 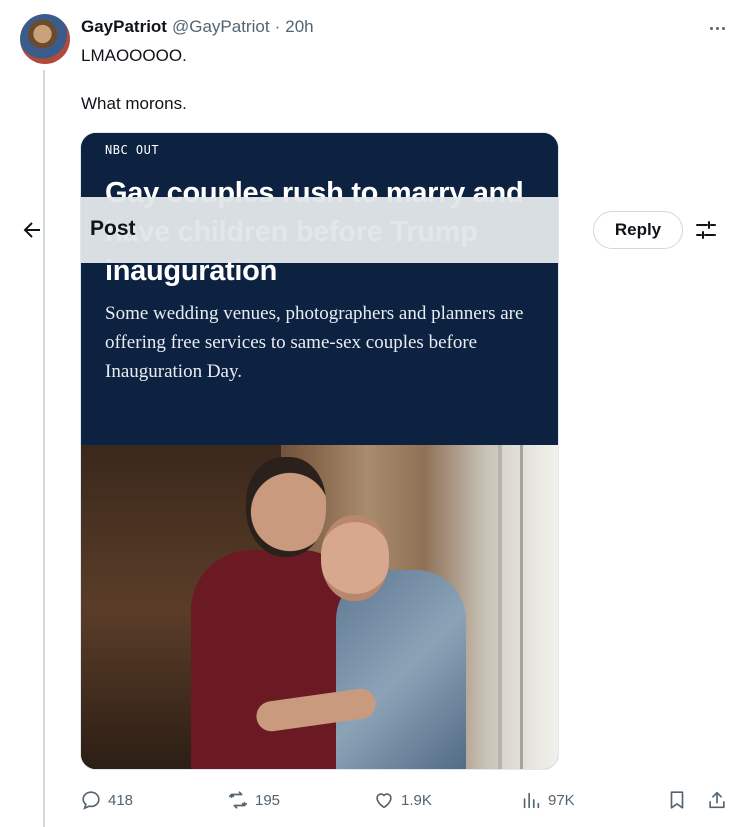 I want to click on bookmark-action, so click(x=677, y=800).